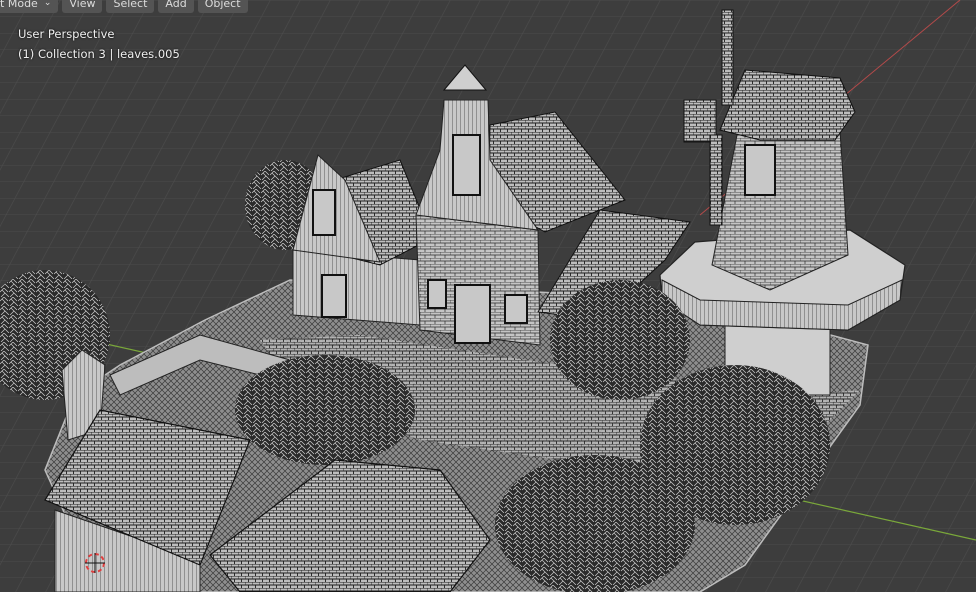 The image size is (976, 592). What do you see at coordinates (356, 287) in the screenshot?
I see `house-left-wall` at bounding box center [356, 287].